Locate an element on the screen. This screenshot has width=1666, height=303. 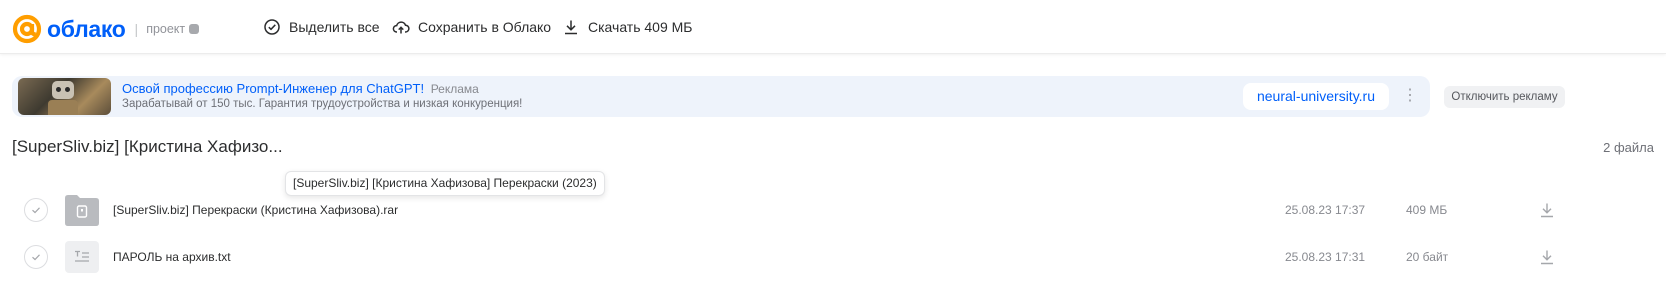
check-circle-icon is located at coordinates (272, 27).